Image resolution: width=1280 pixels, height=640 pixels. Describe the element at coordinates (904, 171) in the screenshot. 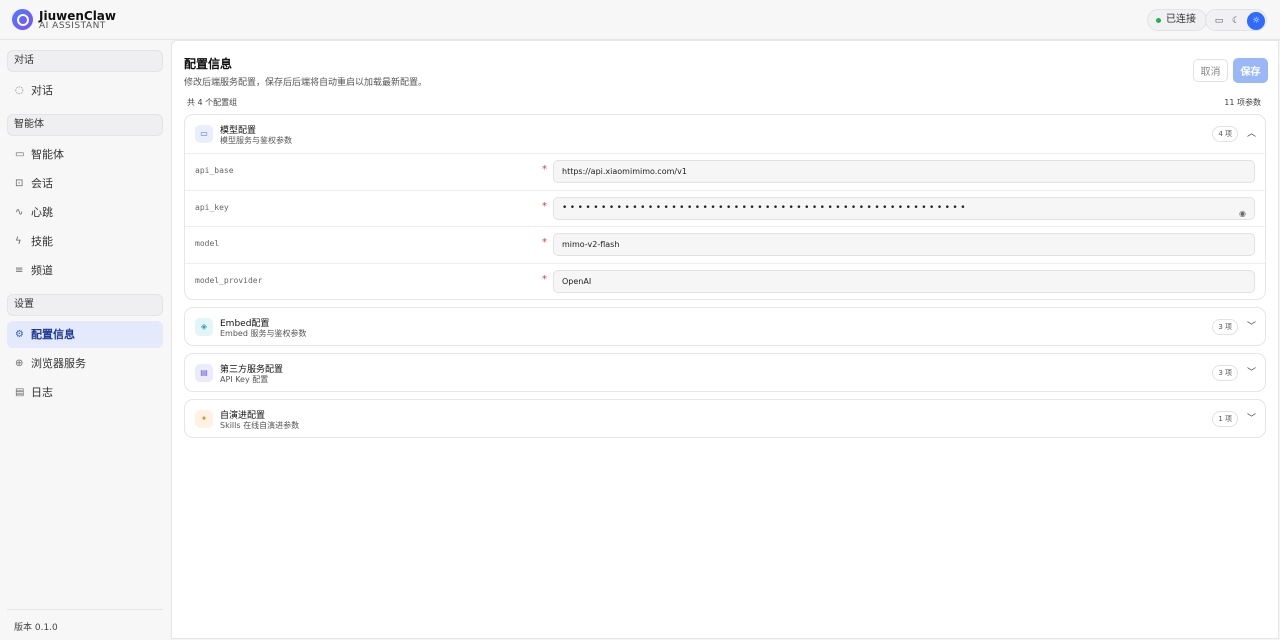

I see `api-base-input: https://api.xiaomimimo.com/v1` at that location.